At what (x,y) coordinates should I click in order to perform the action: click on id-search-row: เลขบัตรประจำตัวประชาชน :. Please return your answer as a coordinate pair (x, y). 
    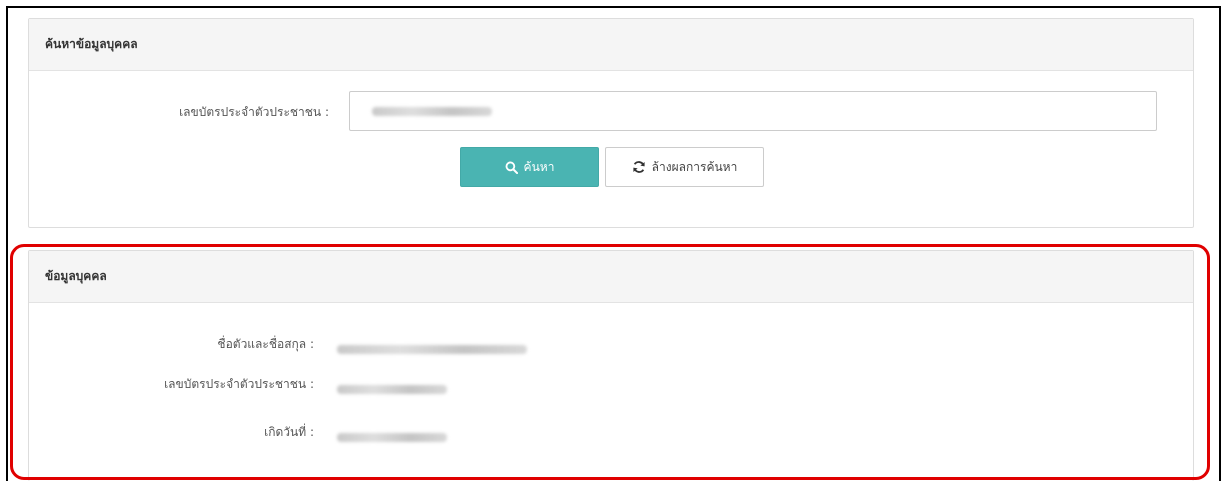
    Looking at the image, I should click on (611, 112).